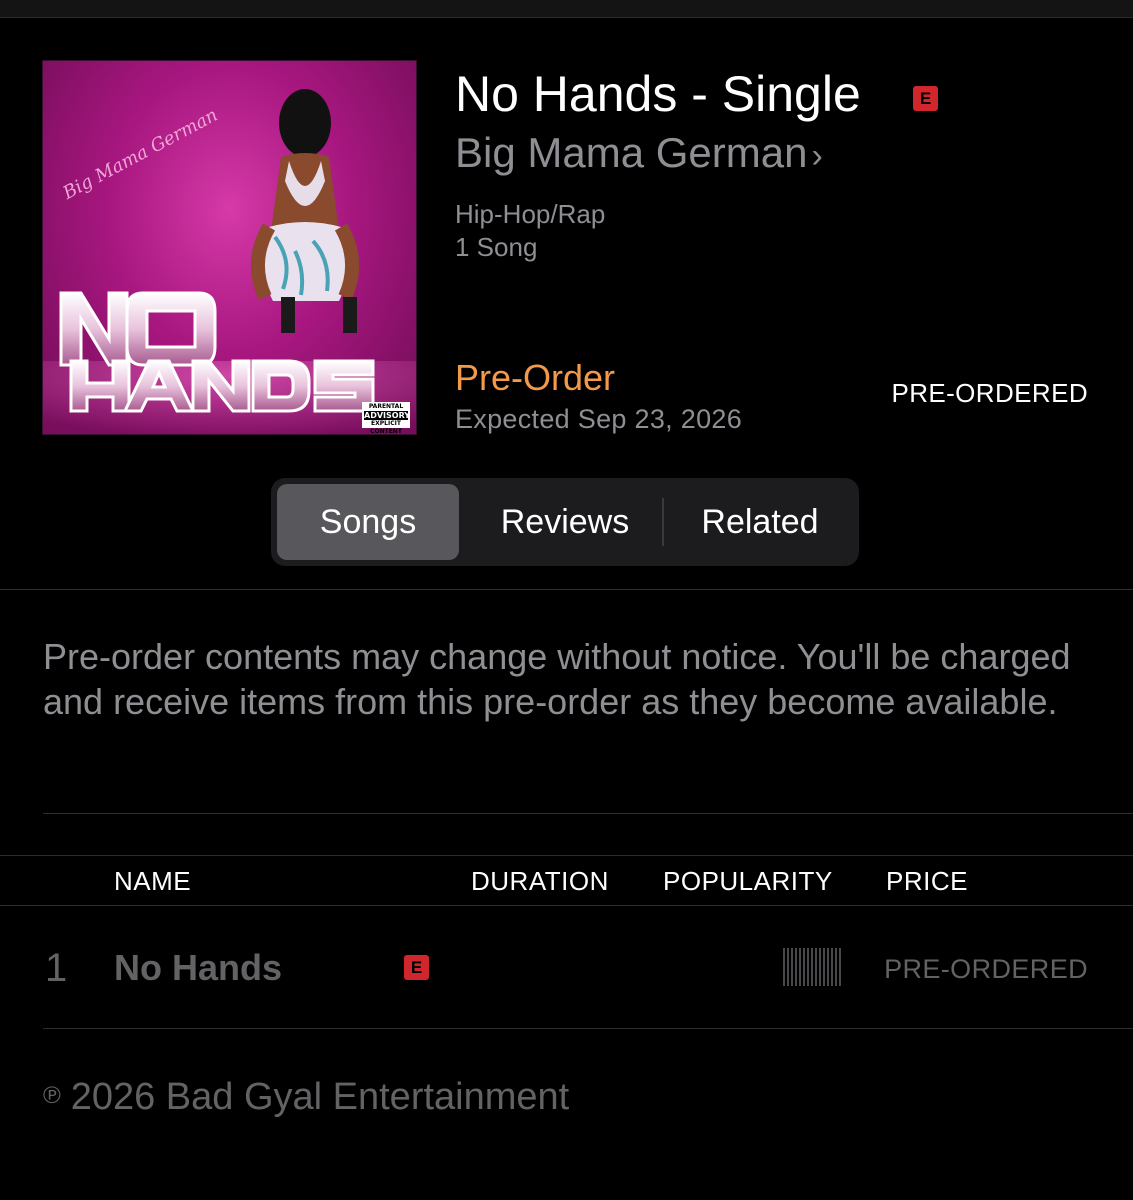  I want to click on preorder-label: Pre-Order, so click(535, 377).